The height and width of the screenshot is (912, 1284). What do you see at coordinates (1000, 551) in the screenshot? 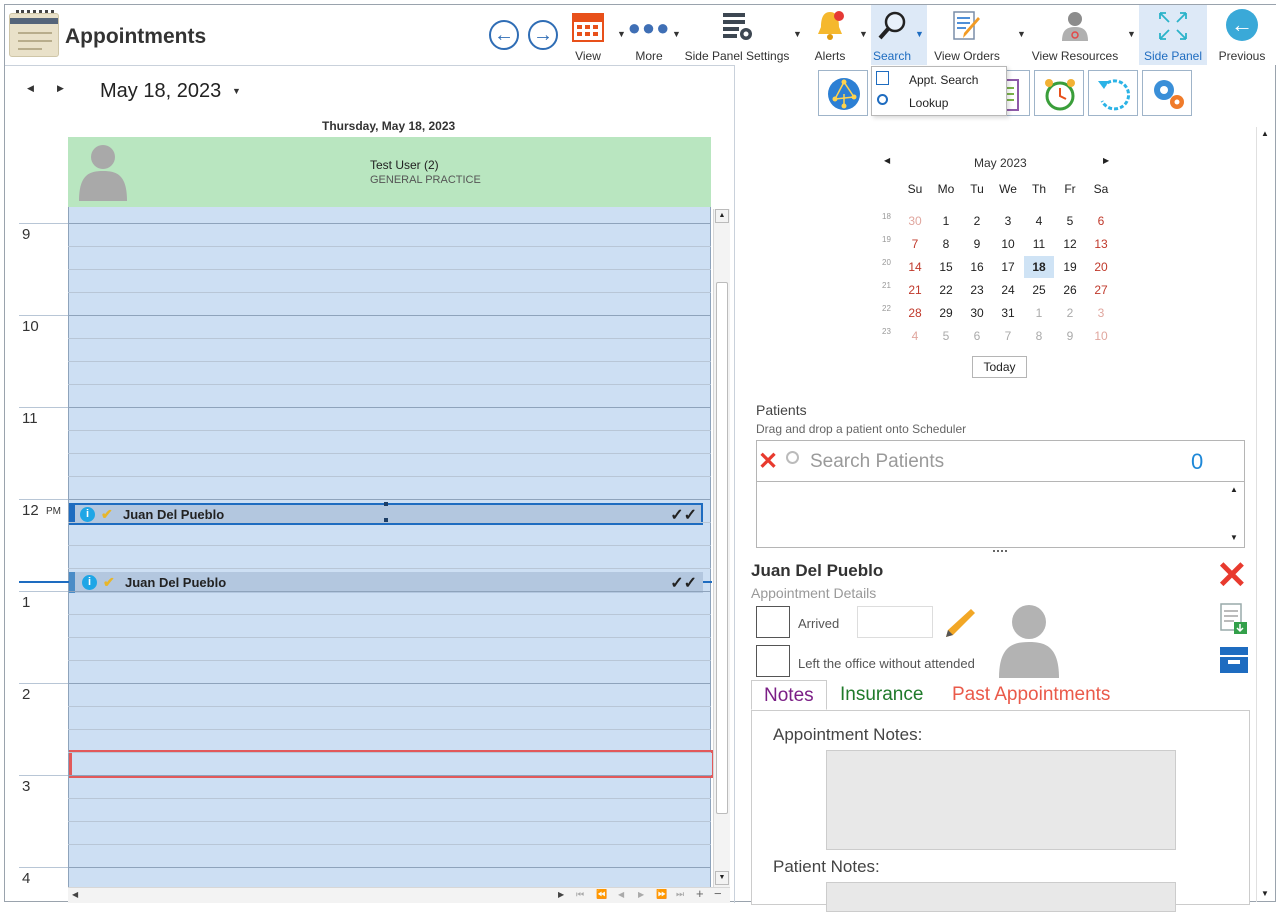
I see `splitter-grip` at bounding box center [1000, 551].